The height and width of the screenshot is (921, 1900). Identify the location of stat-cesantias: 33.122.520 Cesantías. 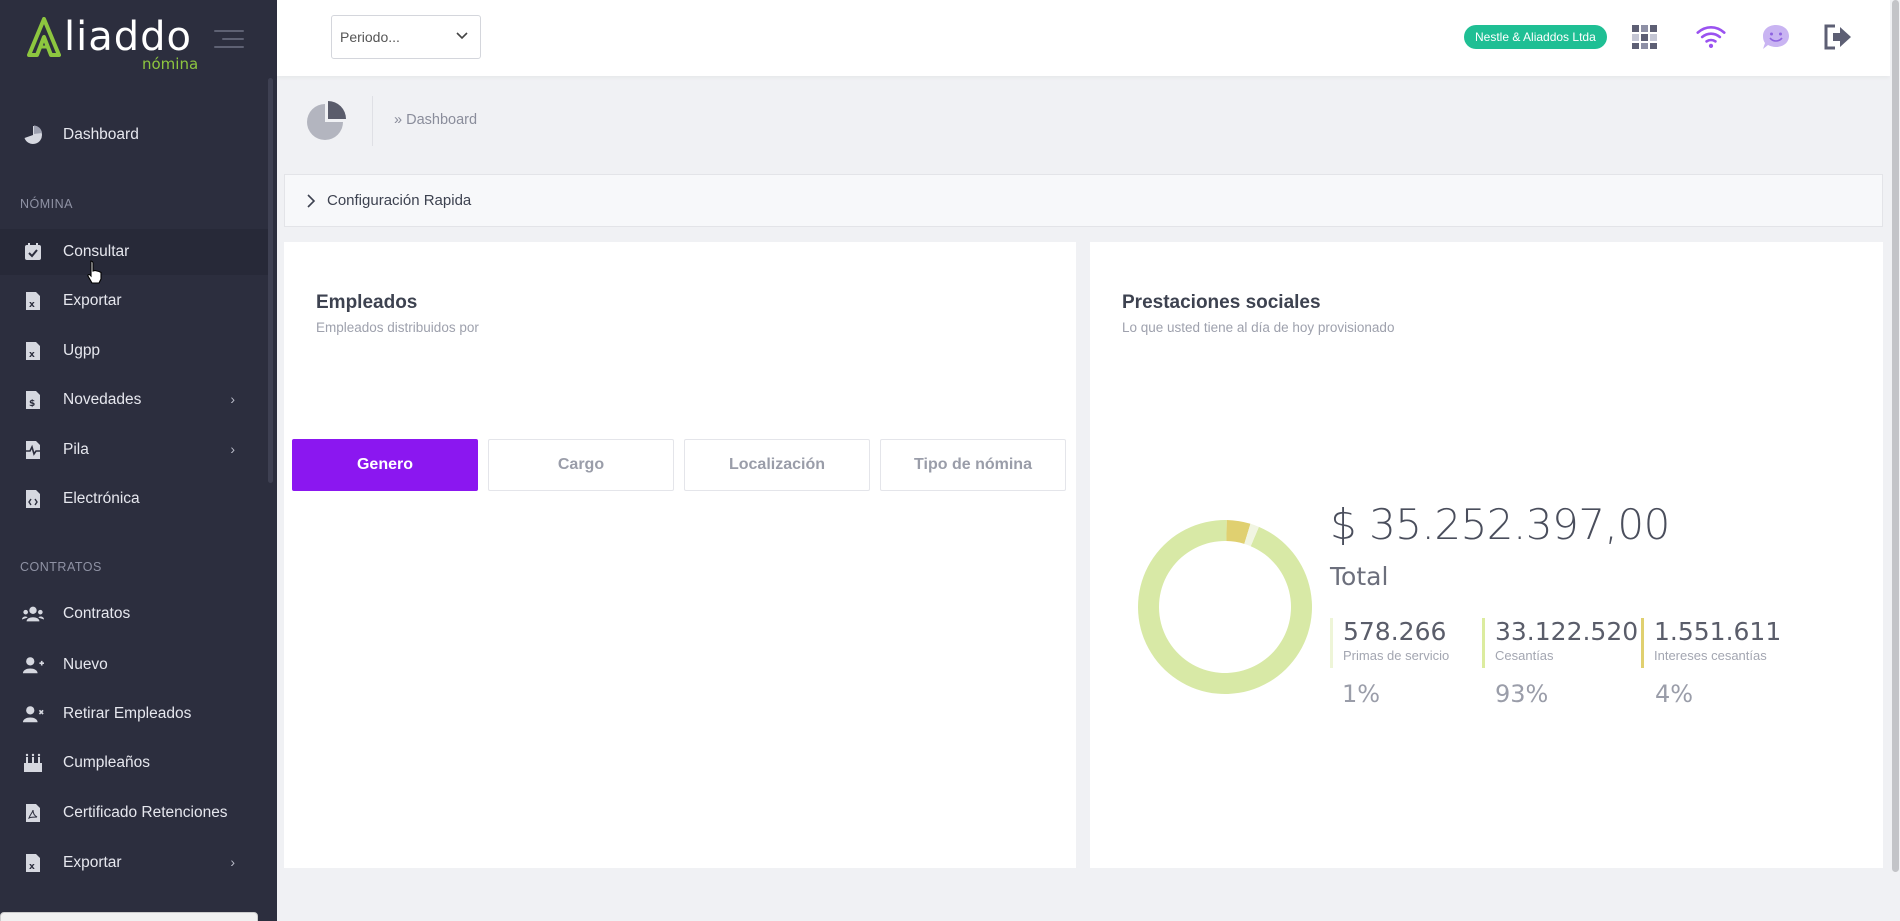
(1560, 643).